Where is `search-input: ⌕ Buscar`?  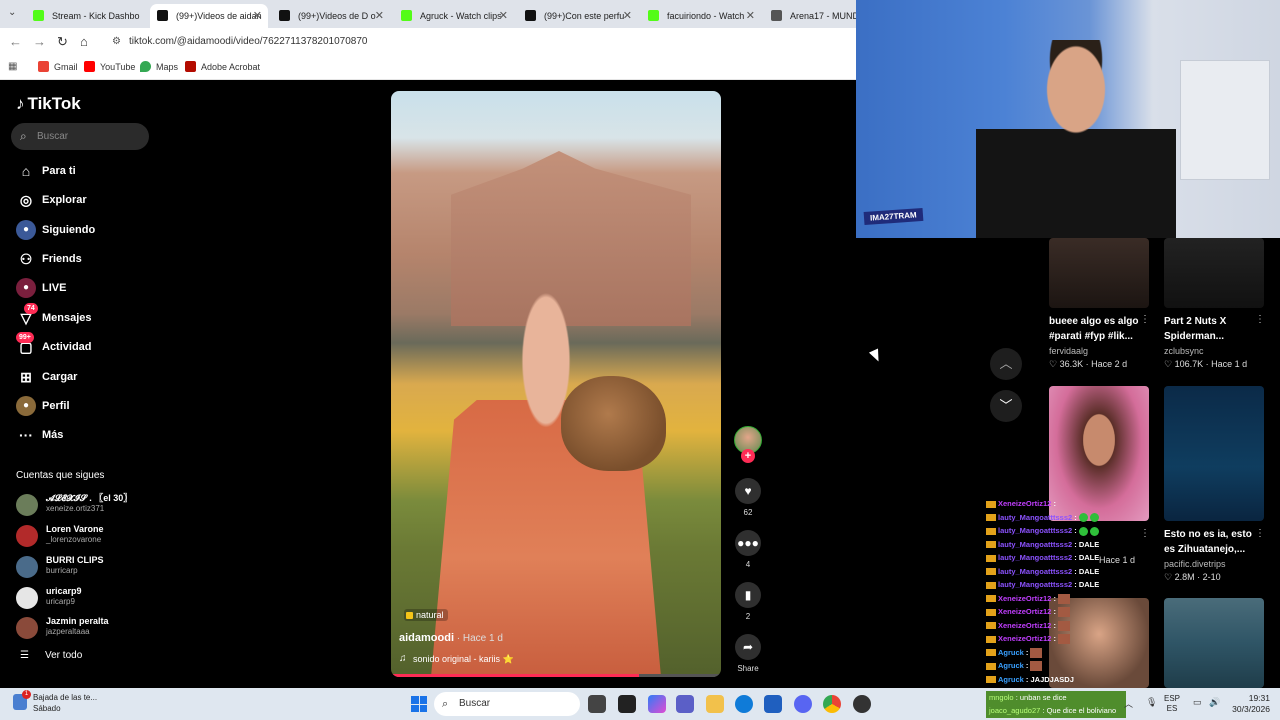
search-input: ⌕ Buscar is located at coordinates (80, 136).